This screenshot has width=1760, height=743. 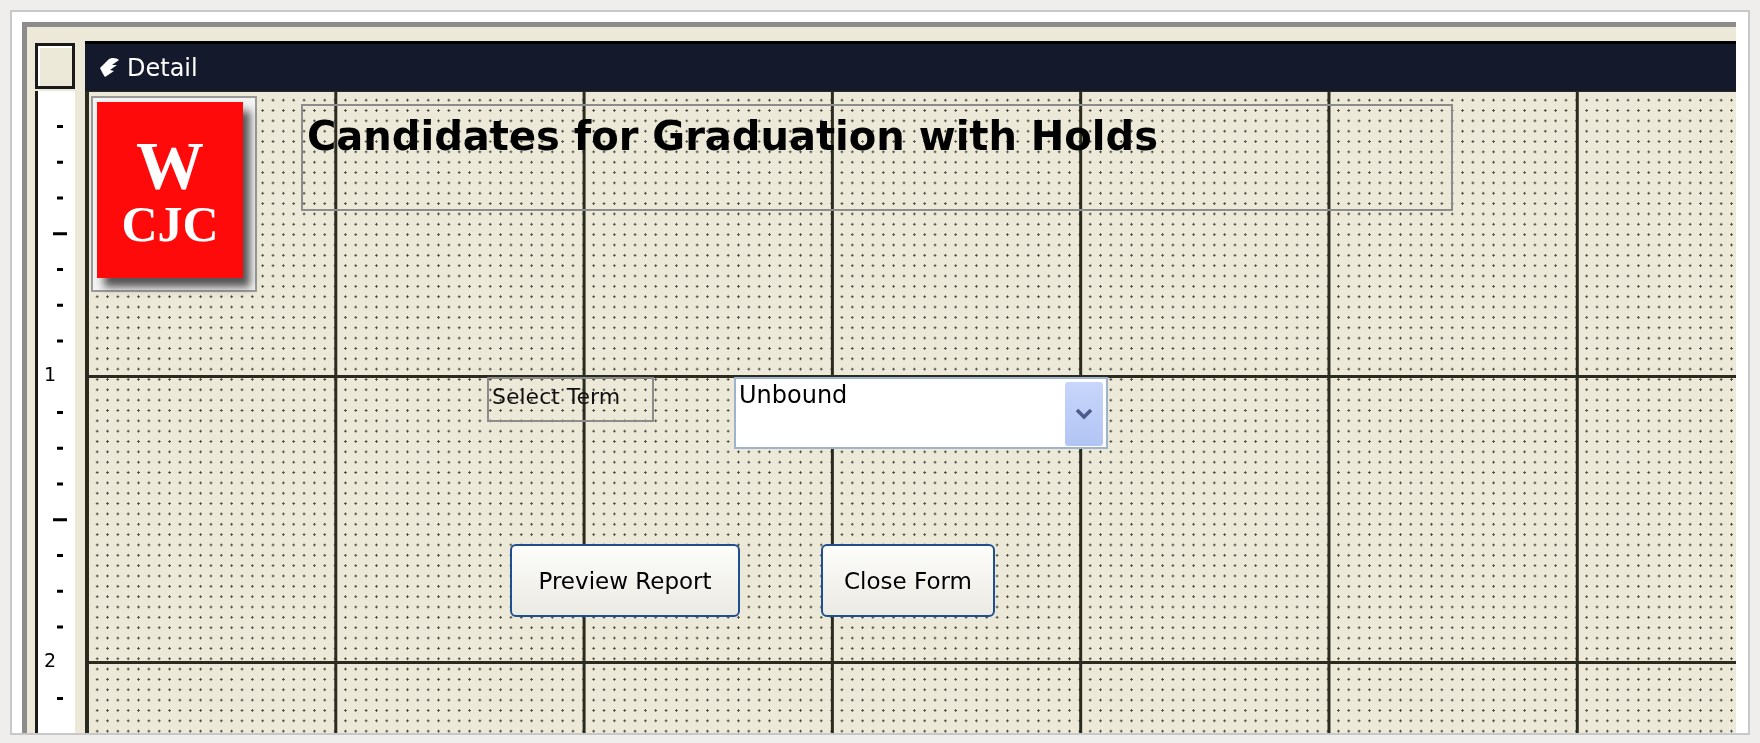 I want to click on dropdown-button, so click(x=1084, y=414).